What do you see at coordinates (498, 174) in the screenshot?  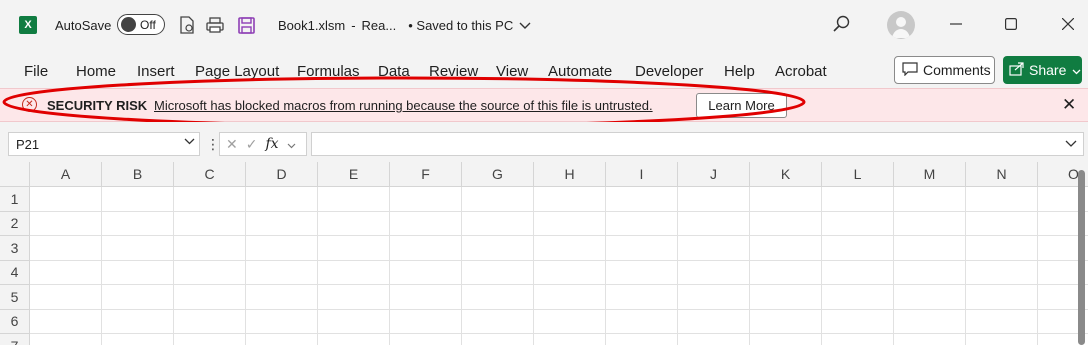 I see `column-header: G` at bounding box center [498, 174].